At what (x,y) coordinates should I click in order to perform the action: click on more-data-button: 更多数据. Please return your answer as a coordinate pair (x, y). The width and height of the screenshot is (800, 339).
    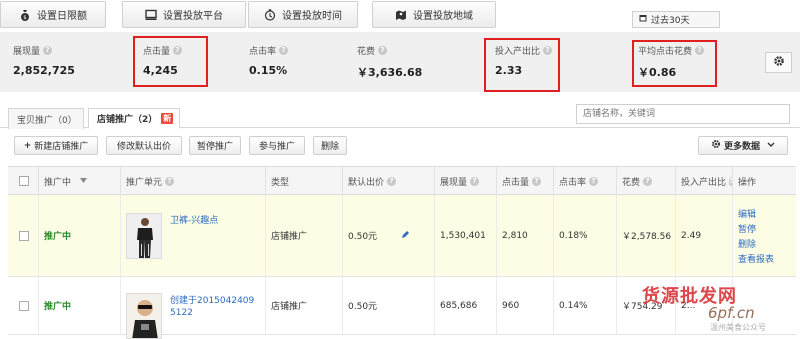
    Looking at the image, I should click on (743, 145).